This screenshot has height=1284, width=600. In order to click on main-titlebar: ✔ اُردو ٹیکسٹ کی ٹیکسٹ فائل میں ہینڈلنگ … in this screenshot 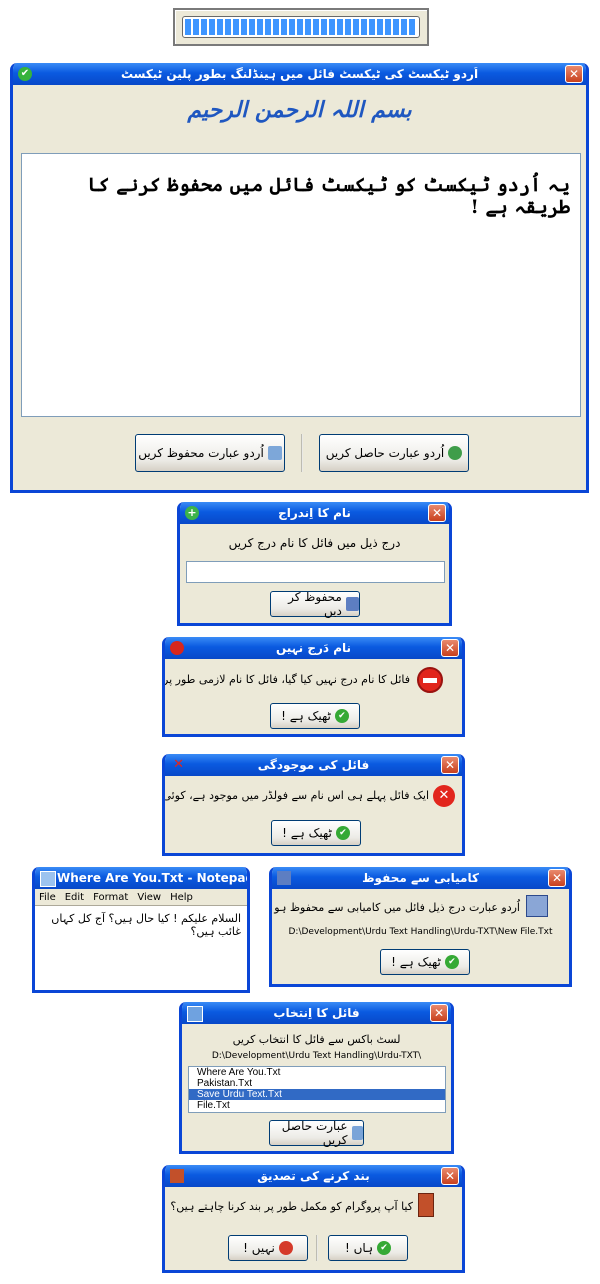, I will do `click(299, 74)`.